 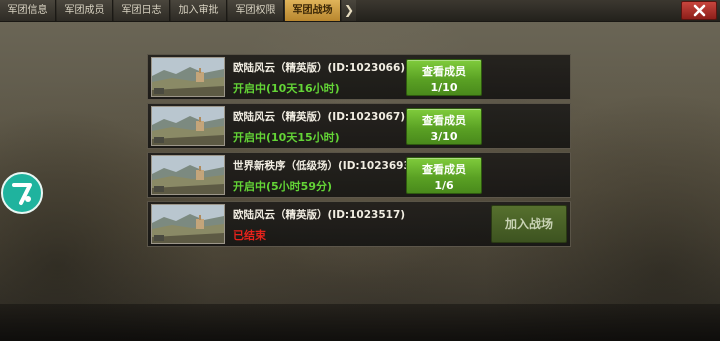 What do you see at coordinates (286, 137) in the screenshot?
I see `battlefield-status: 开启中(10天15小时)` at bounding box center [286, 137].